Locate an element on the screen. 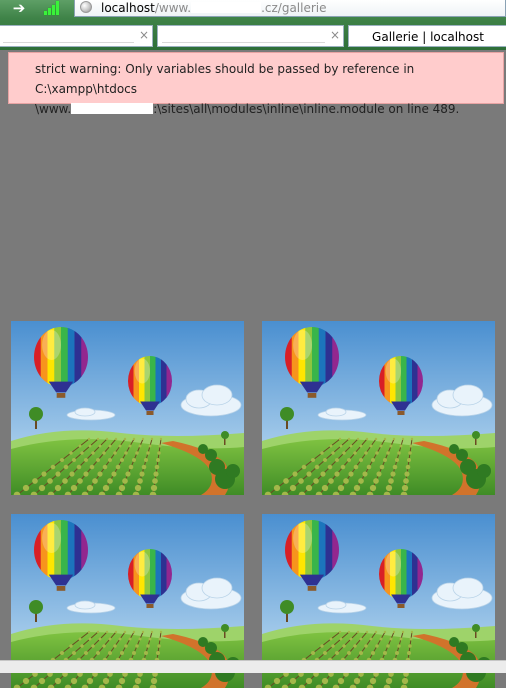 The image size is (506, 688). warning-path-prefix: \www. is located at coordinates (53, 109).